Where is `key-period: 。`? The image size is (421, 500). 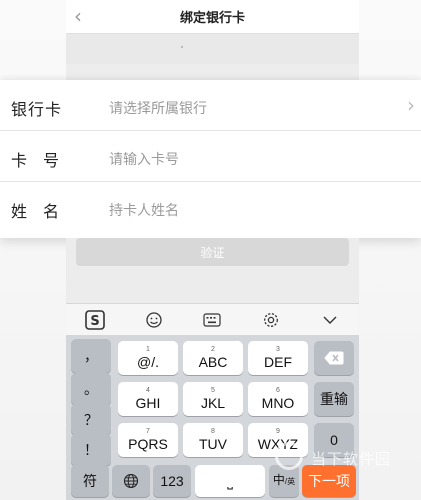
key-period: 。 is located at coordinates (91, 389).